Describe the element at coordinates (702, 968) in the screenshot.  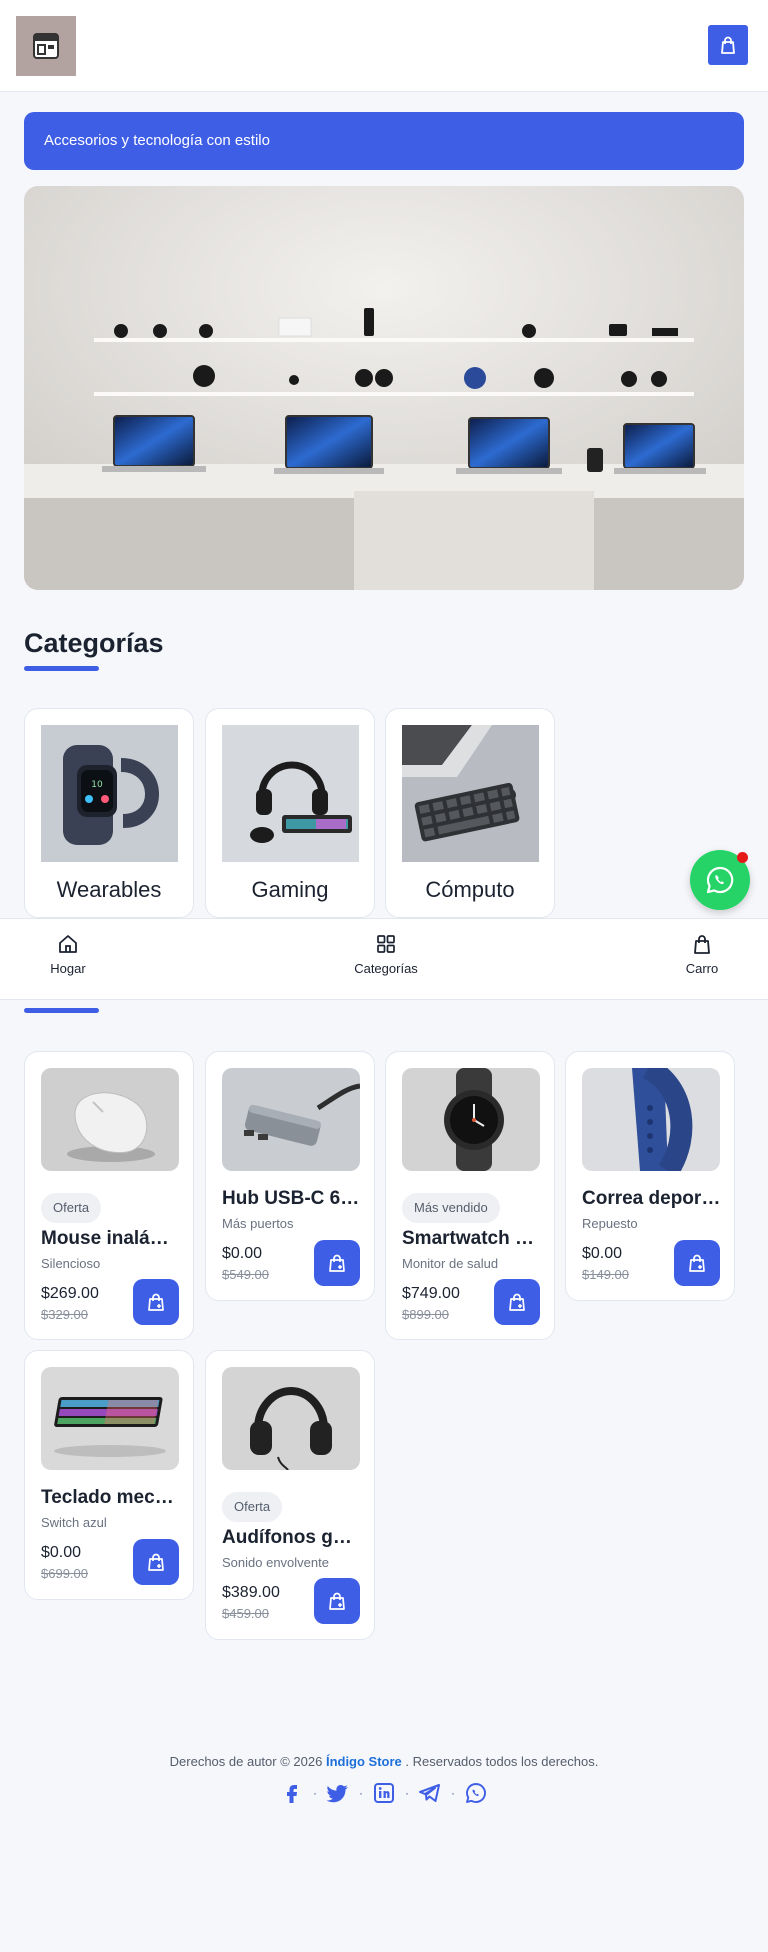
I see `nav-label: Carro` at that location.